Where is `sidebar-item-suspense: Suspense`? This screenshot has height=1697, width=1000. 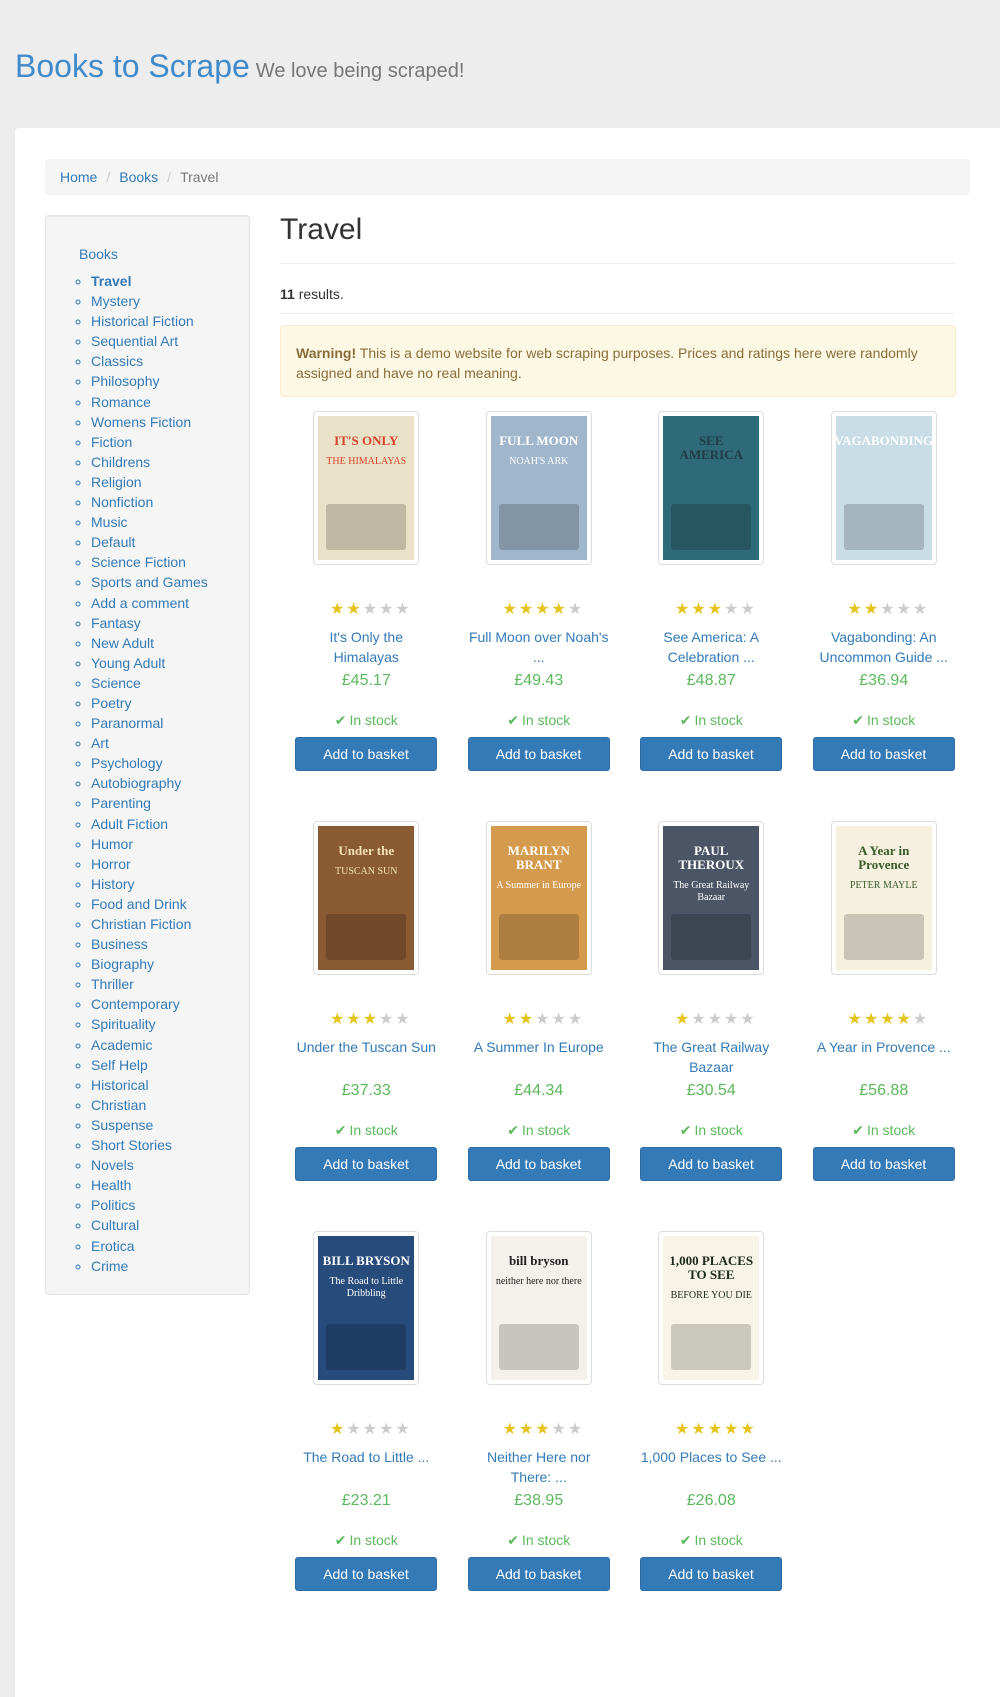
sidebar-item-suspense: Suspense is located at coordinates (149, 1125).